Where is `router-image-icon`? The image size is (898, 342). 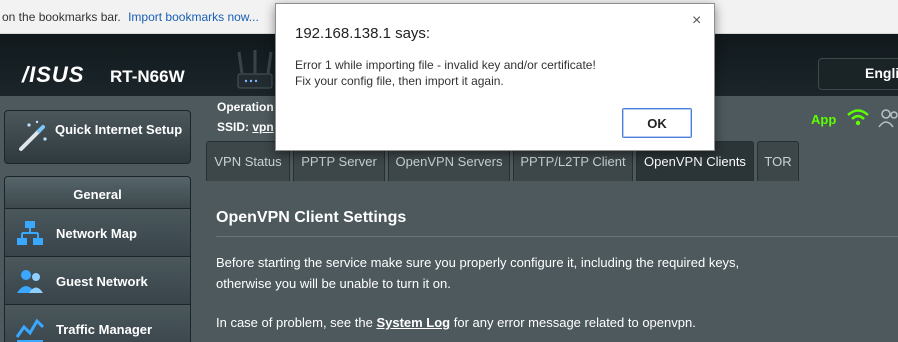 router-image-icon is located at coordinates (255, 69).